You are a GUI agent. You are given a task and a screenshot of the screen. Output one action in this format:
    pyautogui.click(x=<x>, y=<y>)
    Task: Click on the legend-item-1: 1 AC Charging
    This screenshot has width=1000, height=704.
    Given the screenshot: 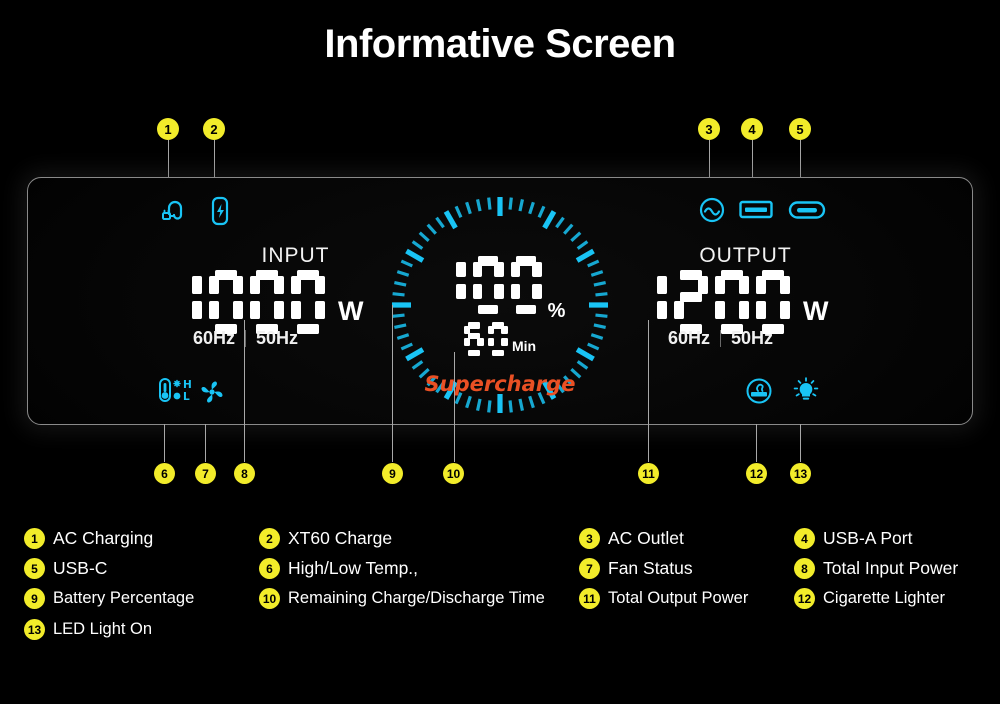 What is the action you would take?
    pyautogui.click(x=141, y=538)
    